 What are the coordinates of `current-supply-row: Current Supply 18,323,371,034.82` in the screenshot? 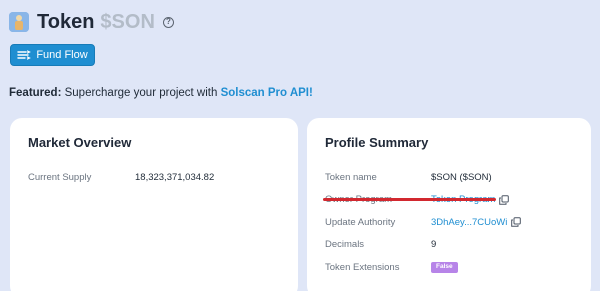 It's located at (154, 177).